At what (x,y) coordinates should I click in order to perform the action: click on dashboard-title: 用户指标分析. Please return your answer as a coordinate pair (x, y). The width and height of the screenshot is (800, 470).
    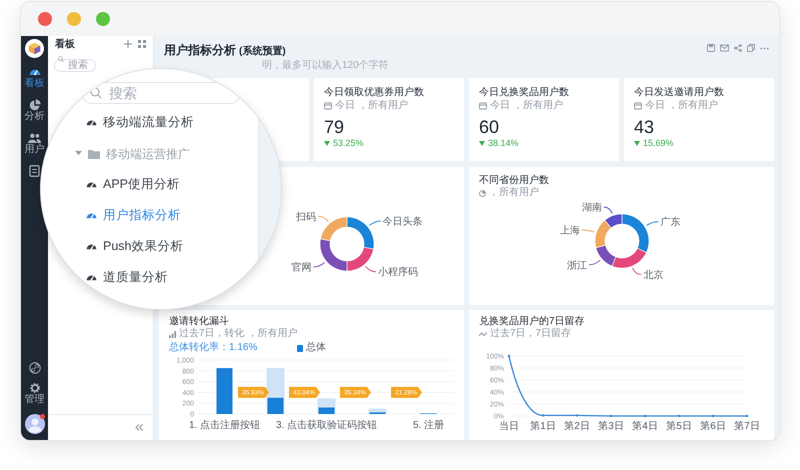
    Looking at the image, I should click on (200, 50).